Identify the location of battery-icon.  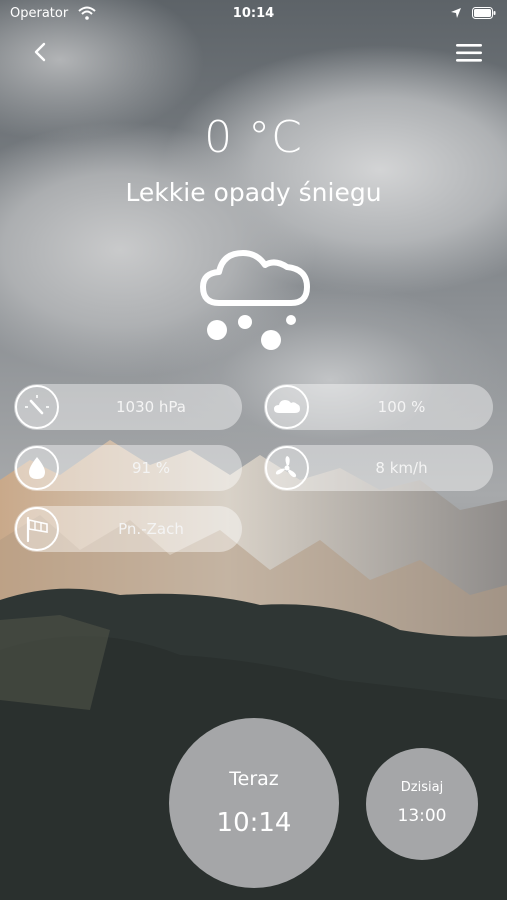
(484, 13).